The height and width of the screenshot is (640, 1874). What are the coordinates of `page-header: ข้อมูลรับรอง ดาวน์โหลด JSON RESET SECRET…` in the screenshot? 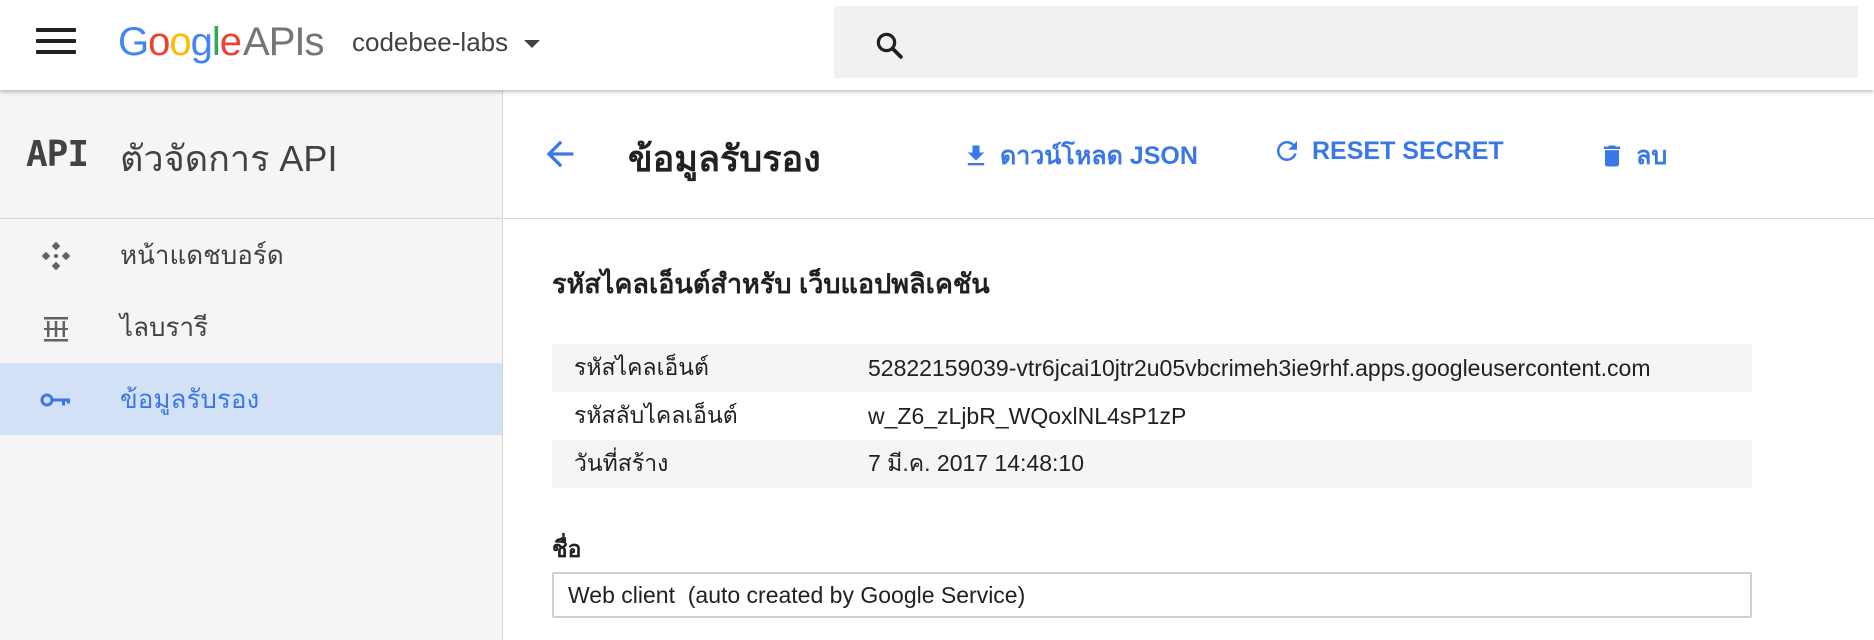 It's located at (1189, 154).